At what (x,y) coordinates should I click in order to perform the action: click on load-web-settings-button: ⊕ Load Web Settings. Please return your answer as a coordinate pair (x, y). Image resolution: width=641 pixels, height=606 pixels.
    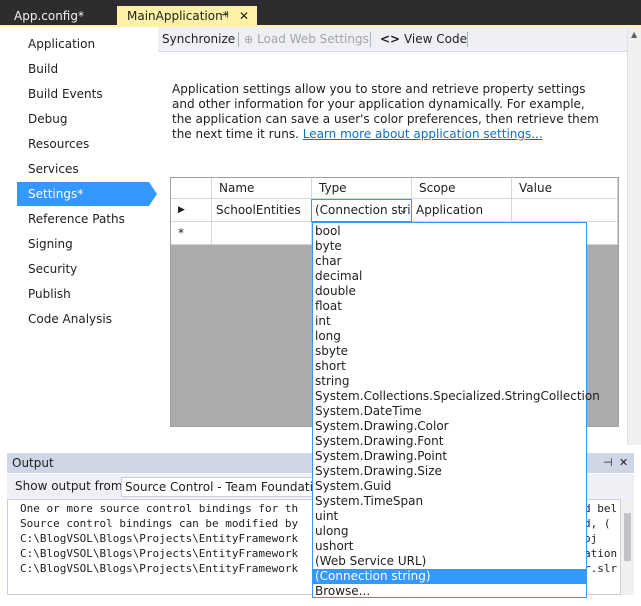
    Looking at the image, I should click on (306, 39).